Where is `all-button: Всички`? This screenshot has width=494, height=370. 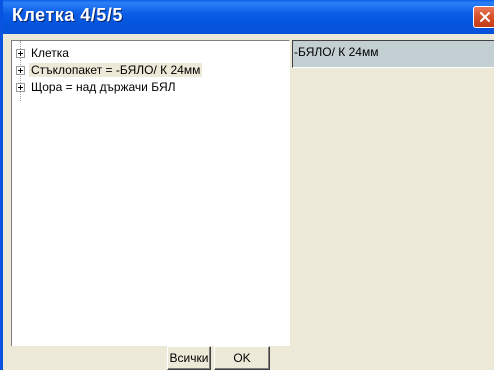
all-button: Всички is located at coordinates (189, 358).